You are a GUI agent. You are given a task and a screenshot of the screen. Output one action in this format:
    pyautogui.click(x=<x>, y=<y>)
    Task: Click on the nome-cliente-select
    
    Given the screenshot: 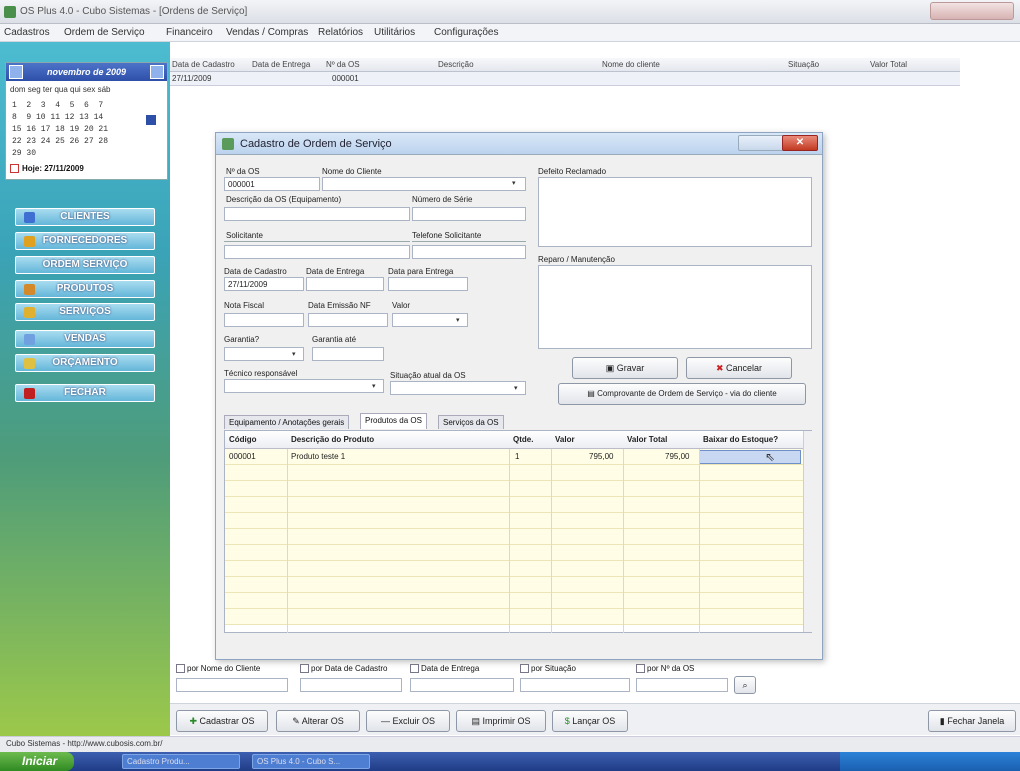 What is the action you would take?
    pyautogui.click(x=424, y=184)
    